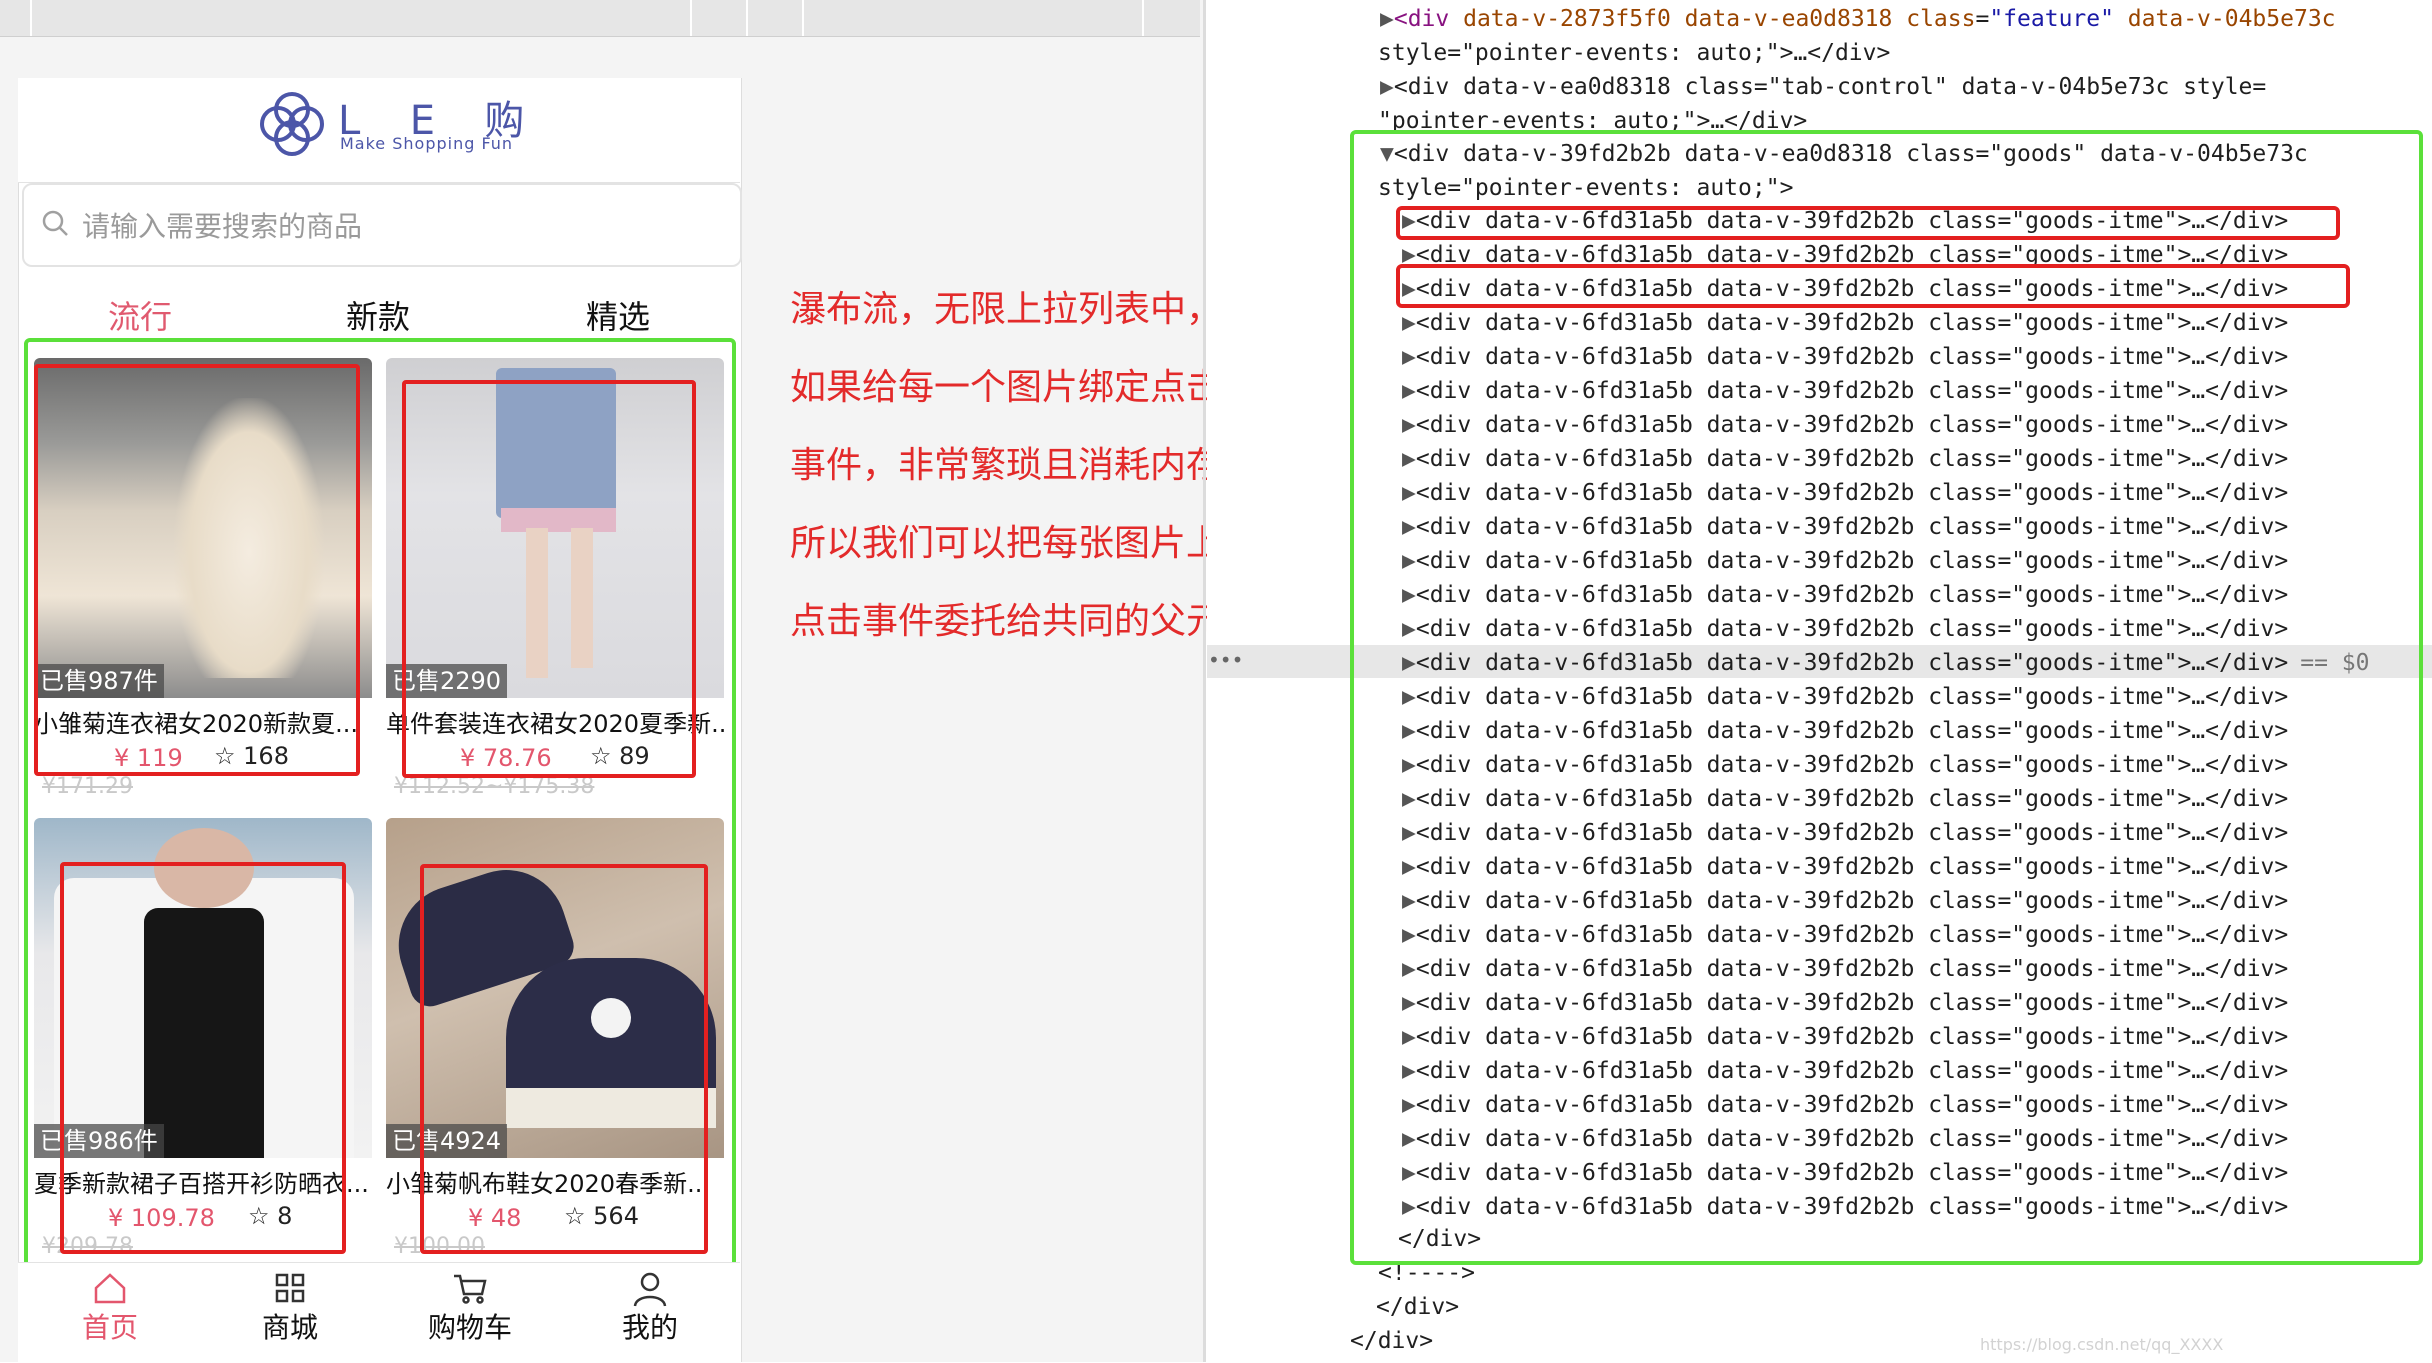 Image resolution: width=2432 pixels, height=1363 pixels. I want to click on annotation-line: 事件，非常繁琐且消耗内存。, so click(1024, 465).